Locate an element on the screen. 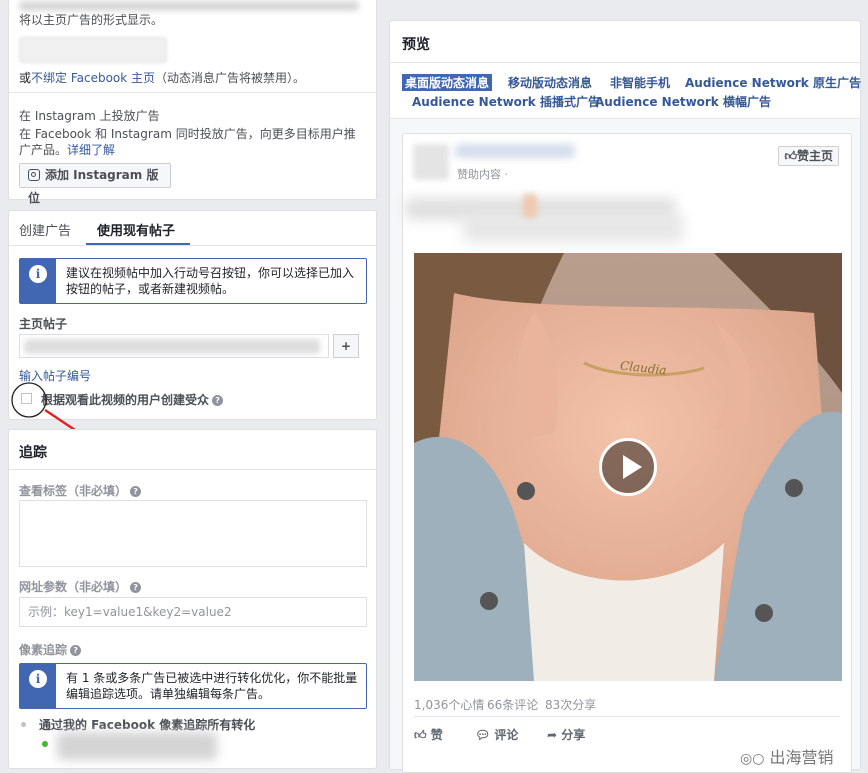  shares-count: 83次分享 is located at coordinates (570, 704).